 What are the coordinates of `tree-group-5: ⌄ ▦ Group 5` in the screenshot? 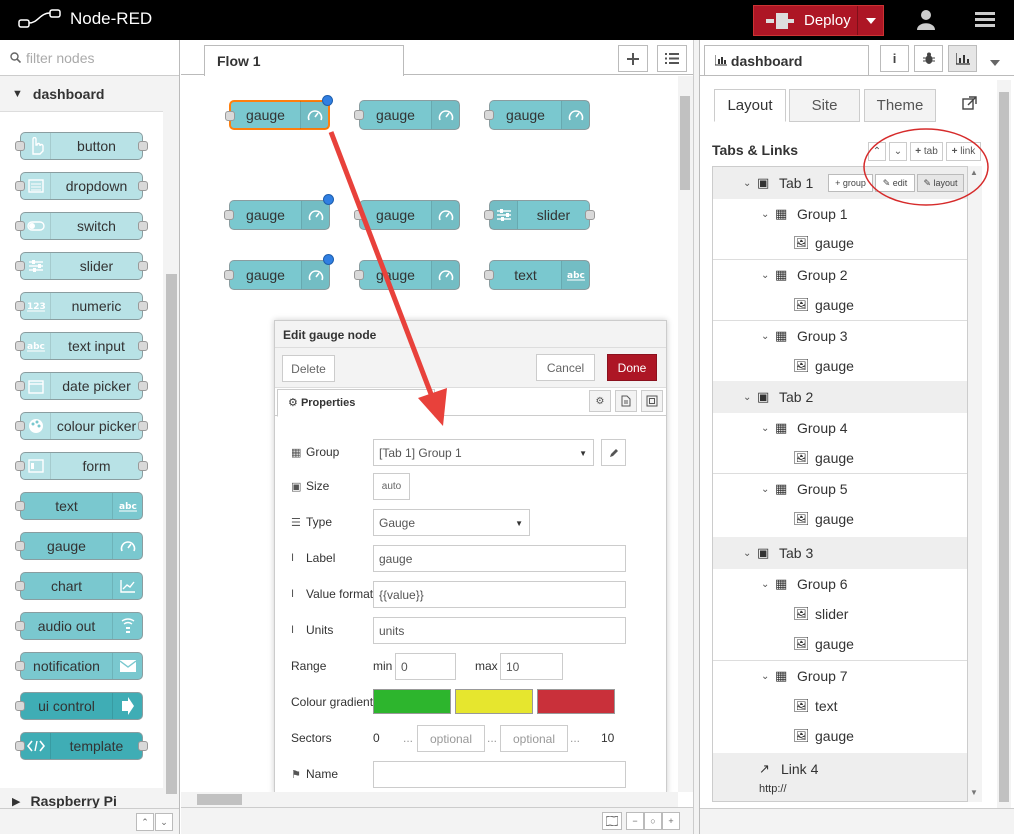 It's located at (840, 489).